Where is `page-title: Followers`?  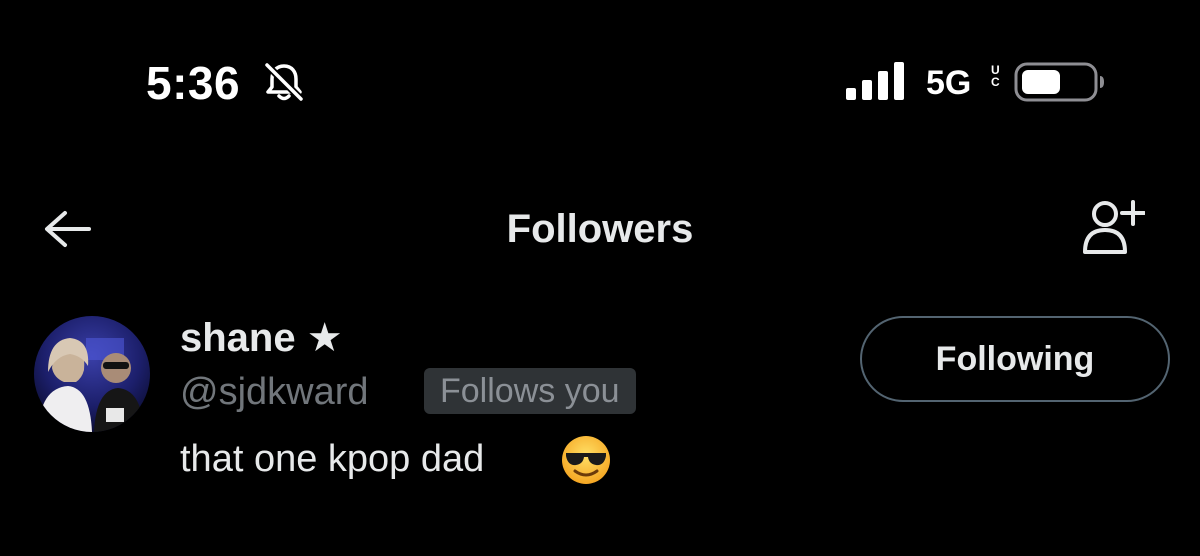
page-title: Followers is located at coordinates (600, 229).